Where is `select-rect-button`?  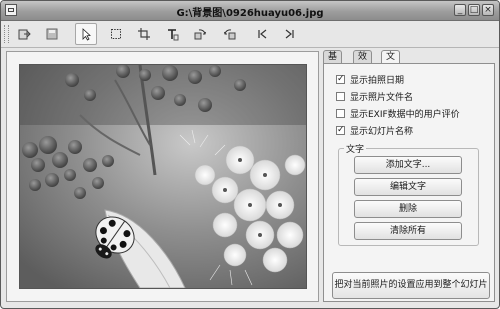 select-rect-button is located at coordinates (116, 34).